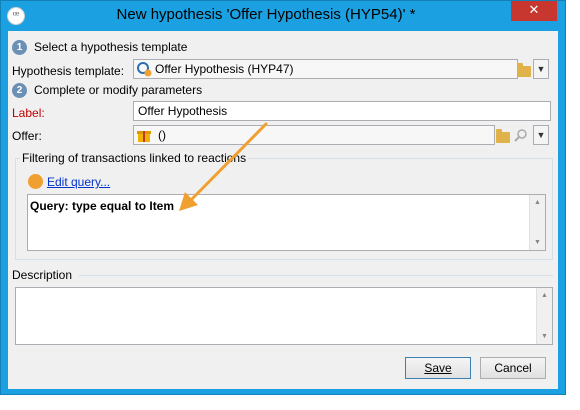 The height and width of the screenshot is (410, 580). Describe the element at coordinates (223, 166) in the screenshot. I see `annotation-arrow` at that location.